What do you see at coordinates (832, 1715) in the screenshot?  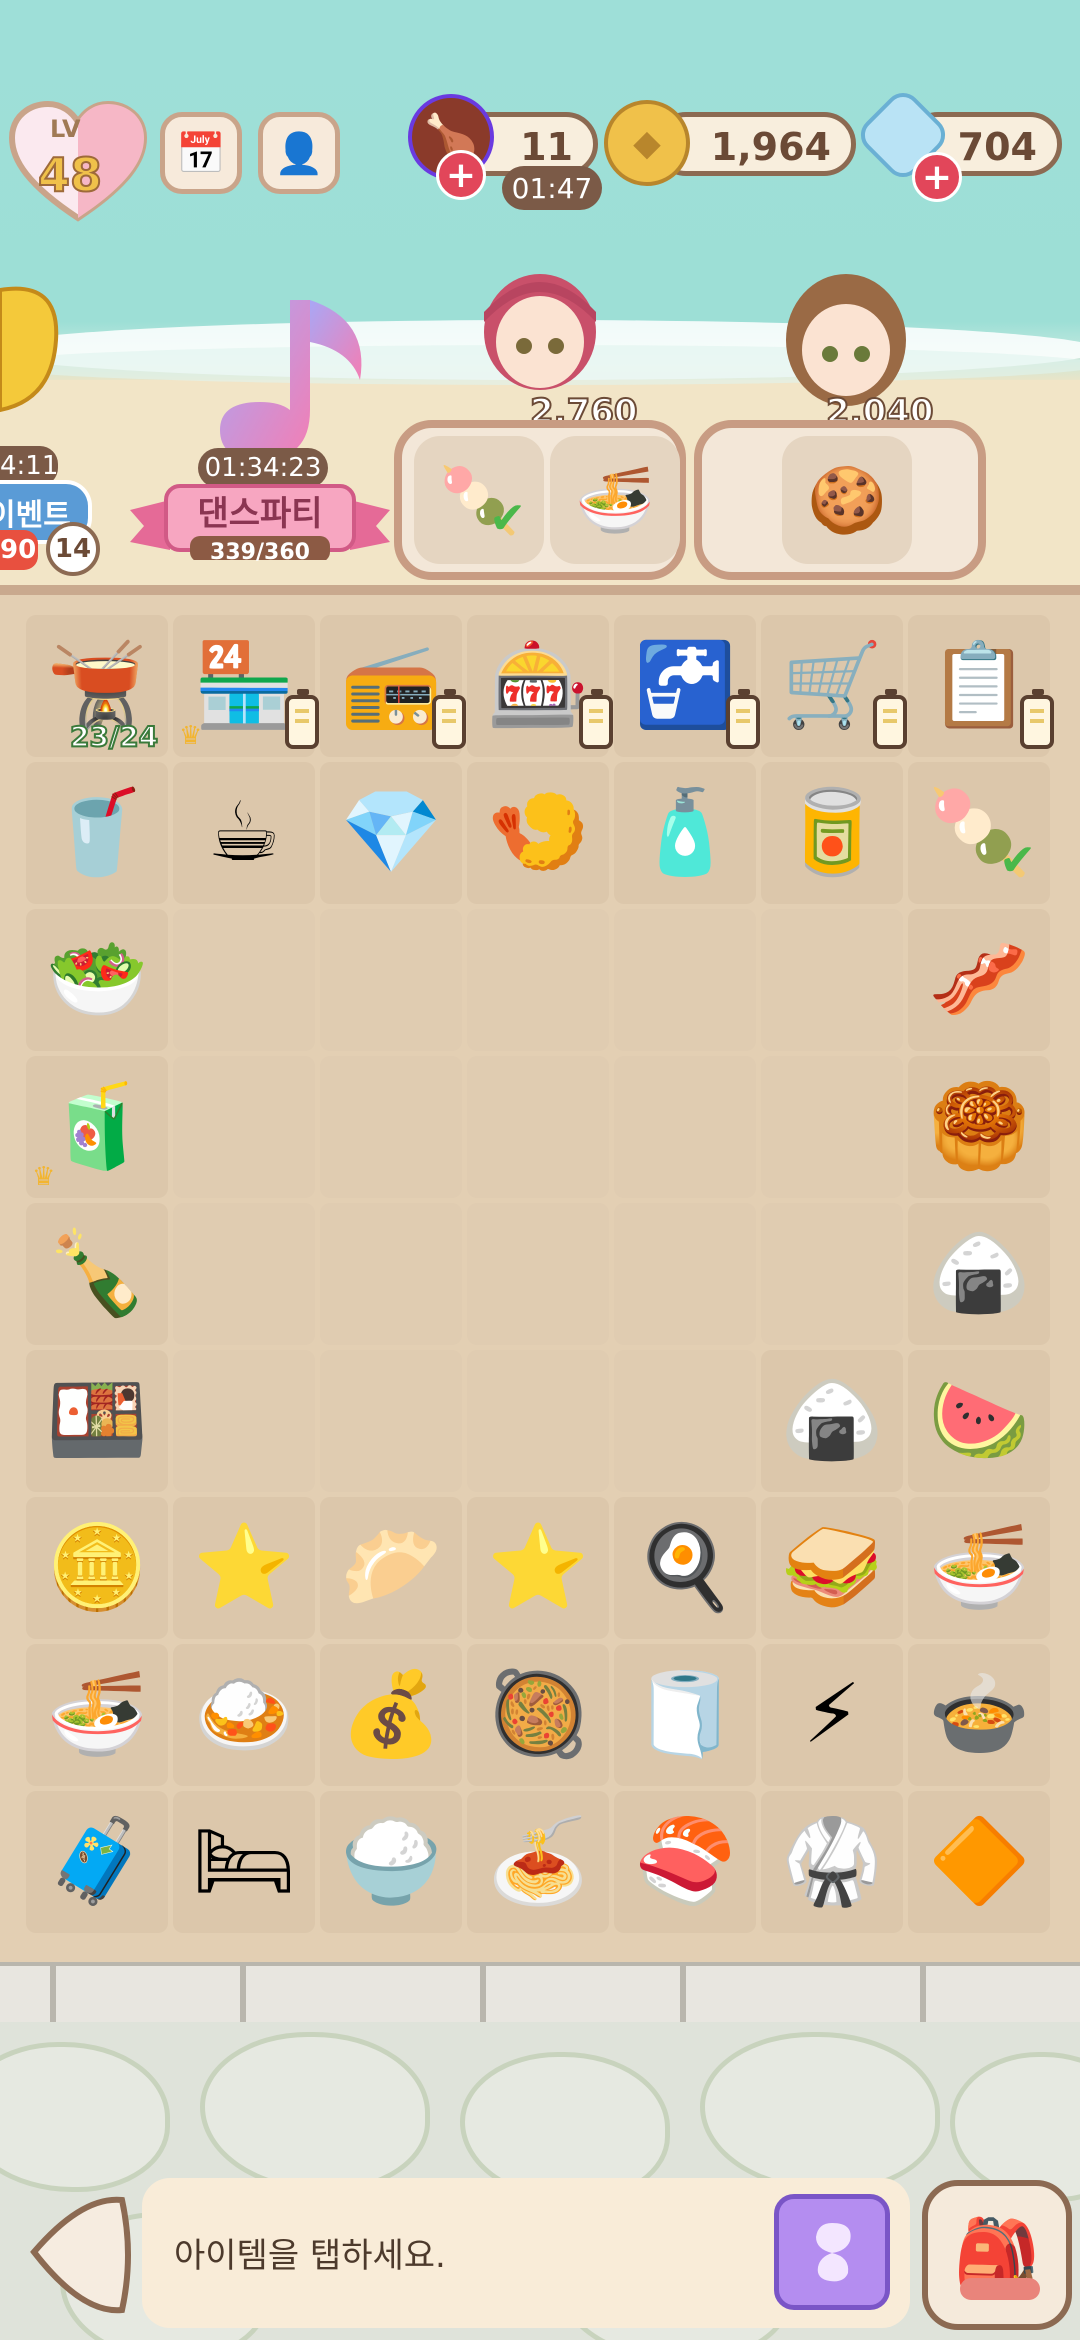 I see `board-item-lightning: ⚡` at bounding box center [832, 1715].